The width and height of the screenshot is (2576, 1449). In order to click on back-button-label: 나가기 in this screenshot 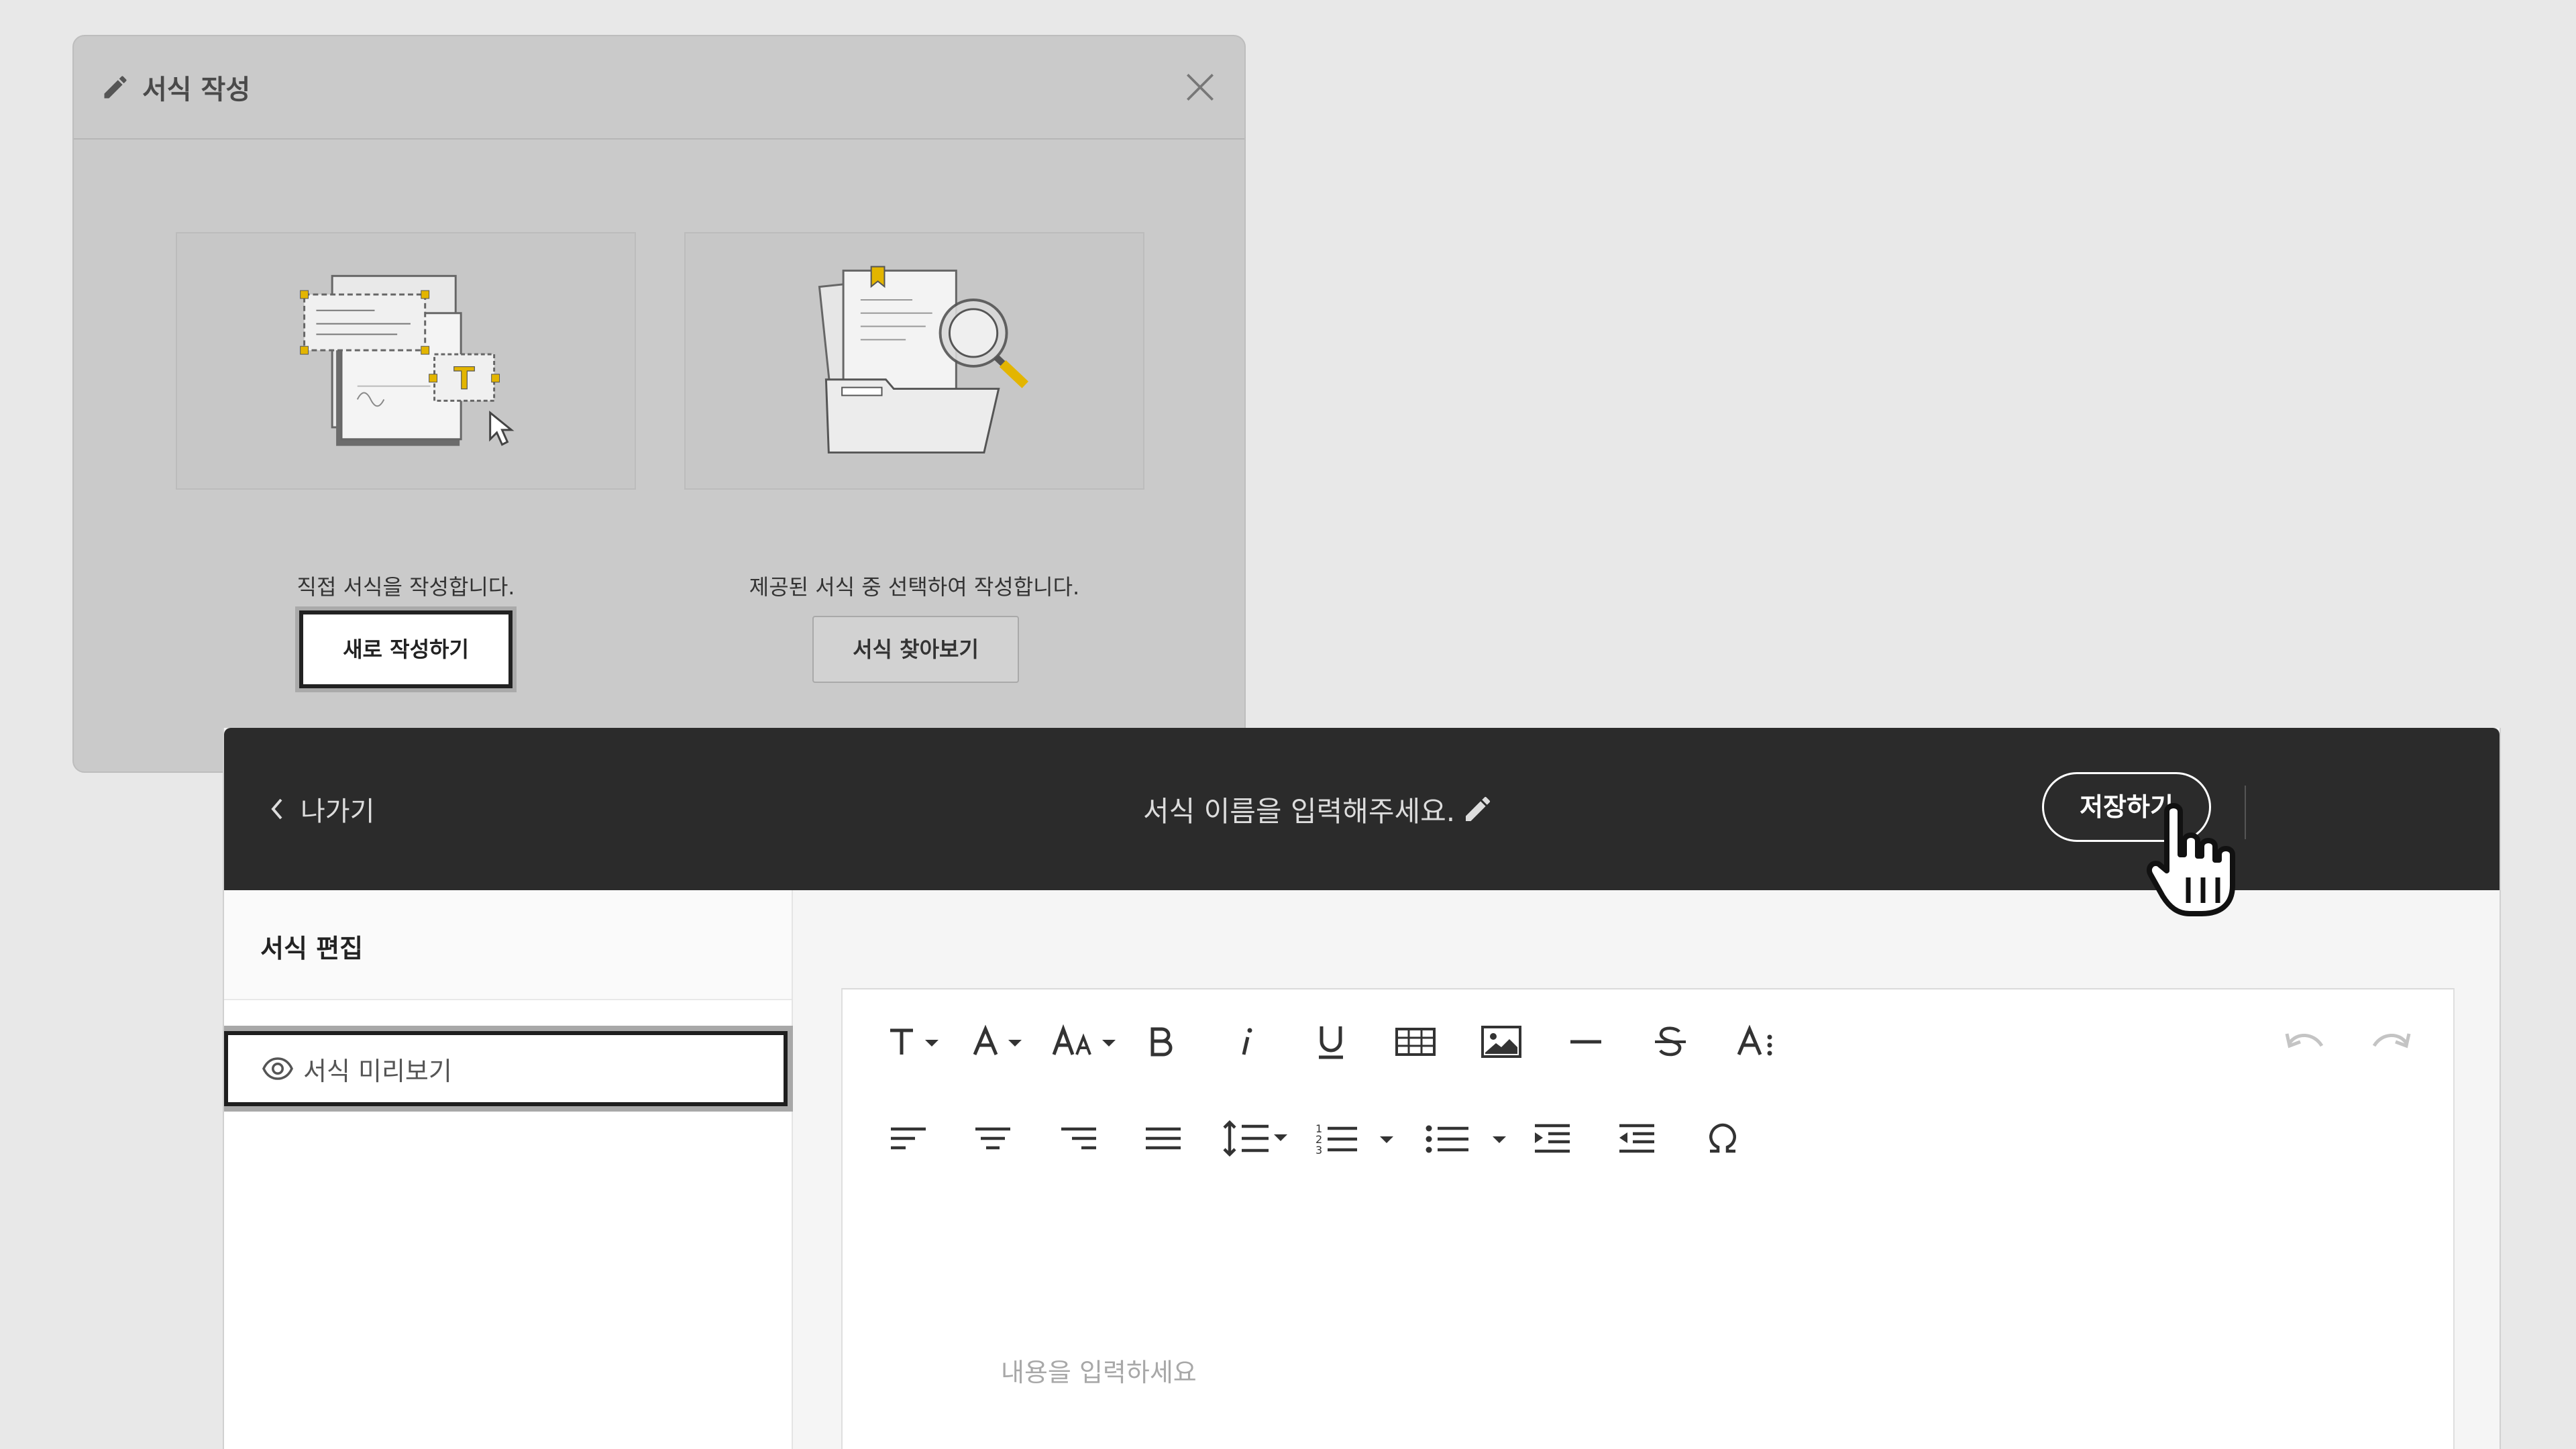, I will do `click(338, 811)`.